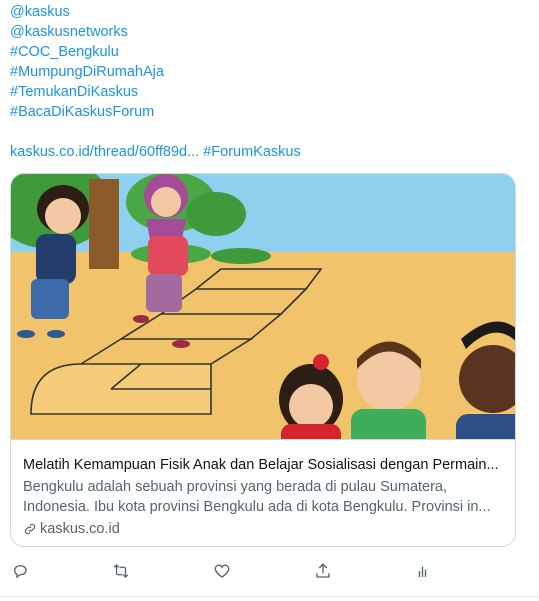  I want to click on retweet-button, so click(121, 571).